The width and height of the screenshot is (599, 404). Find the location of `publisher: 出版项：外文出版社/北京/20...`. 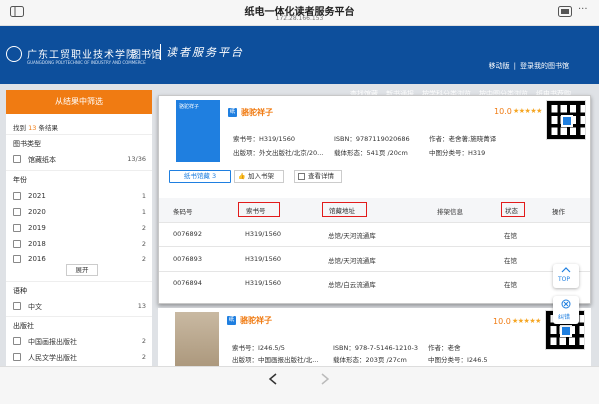

publisher: 出版项：外文出版社/北京/20... is located at coordinates (278, 153).